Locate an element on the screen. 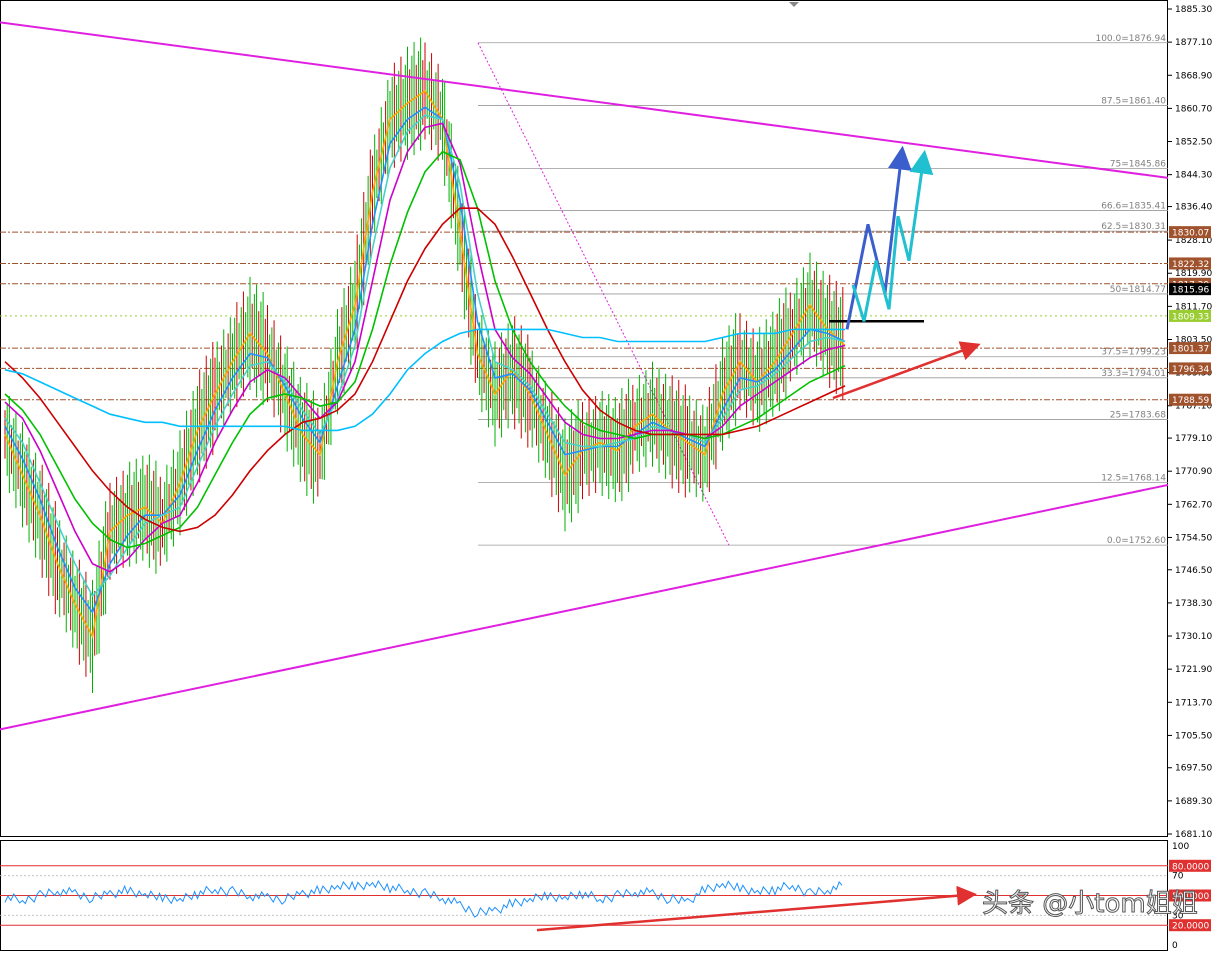  price-tick-label: 1681.10 is located at coordinates (1193, 835).